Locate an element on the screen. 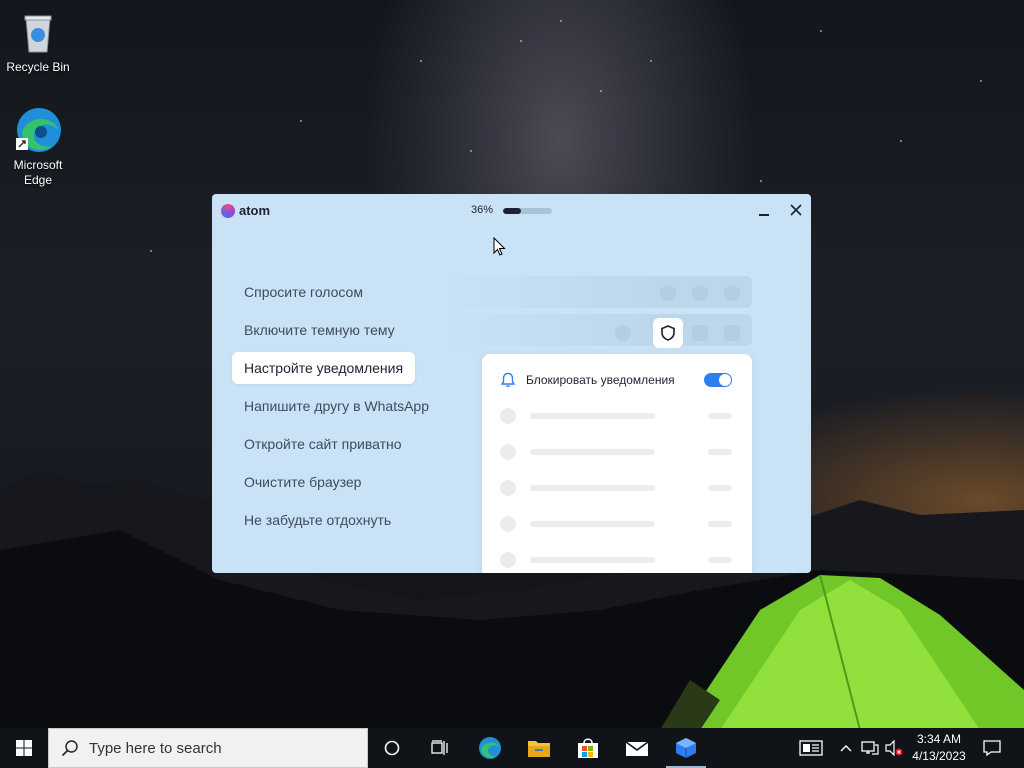 The image size is (1024, 768). clock-date: 4/13/2023 is located at coordinates (939, 756).